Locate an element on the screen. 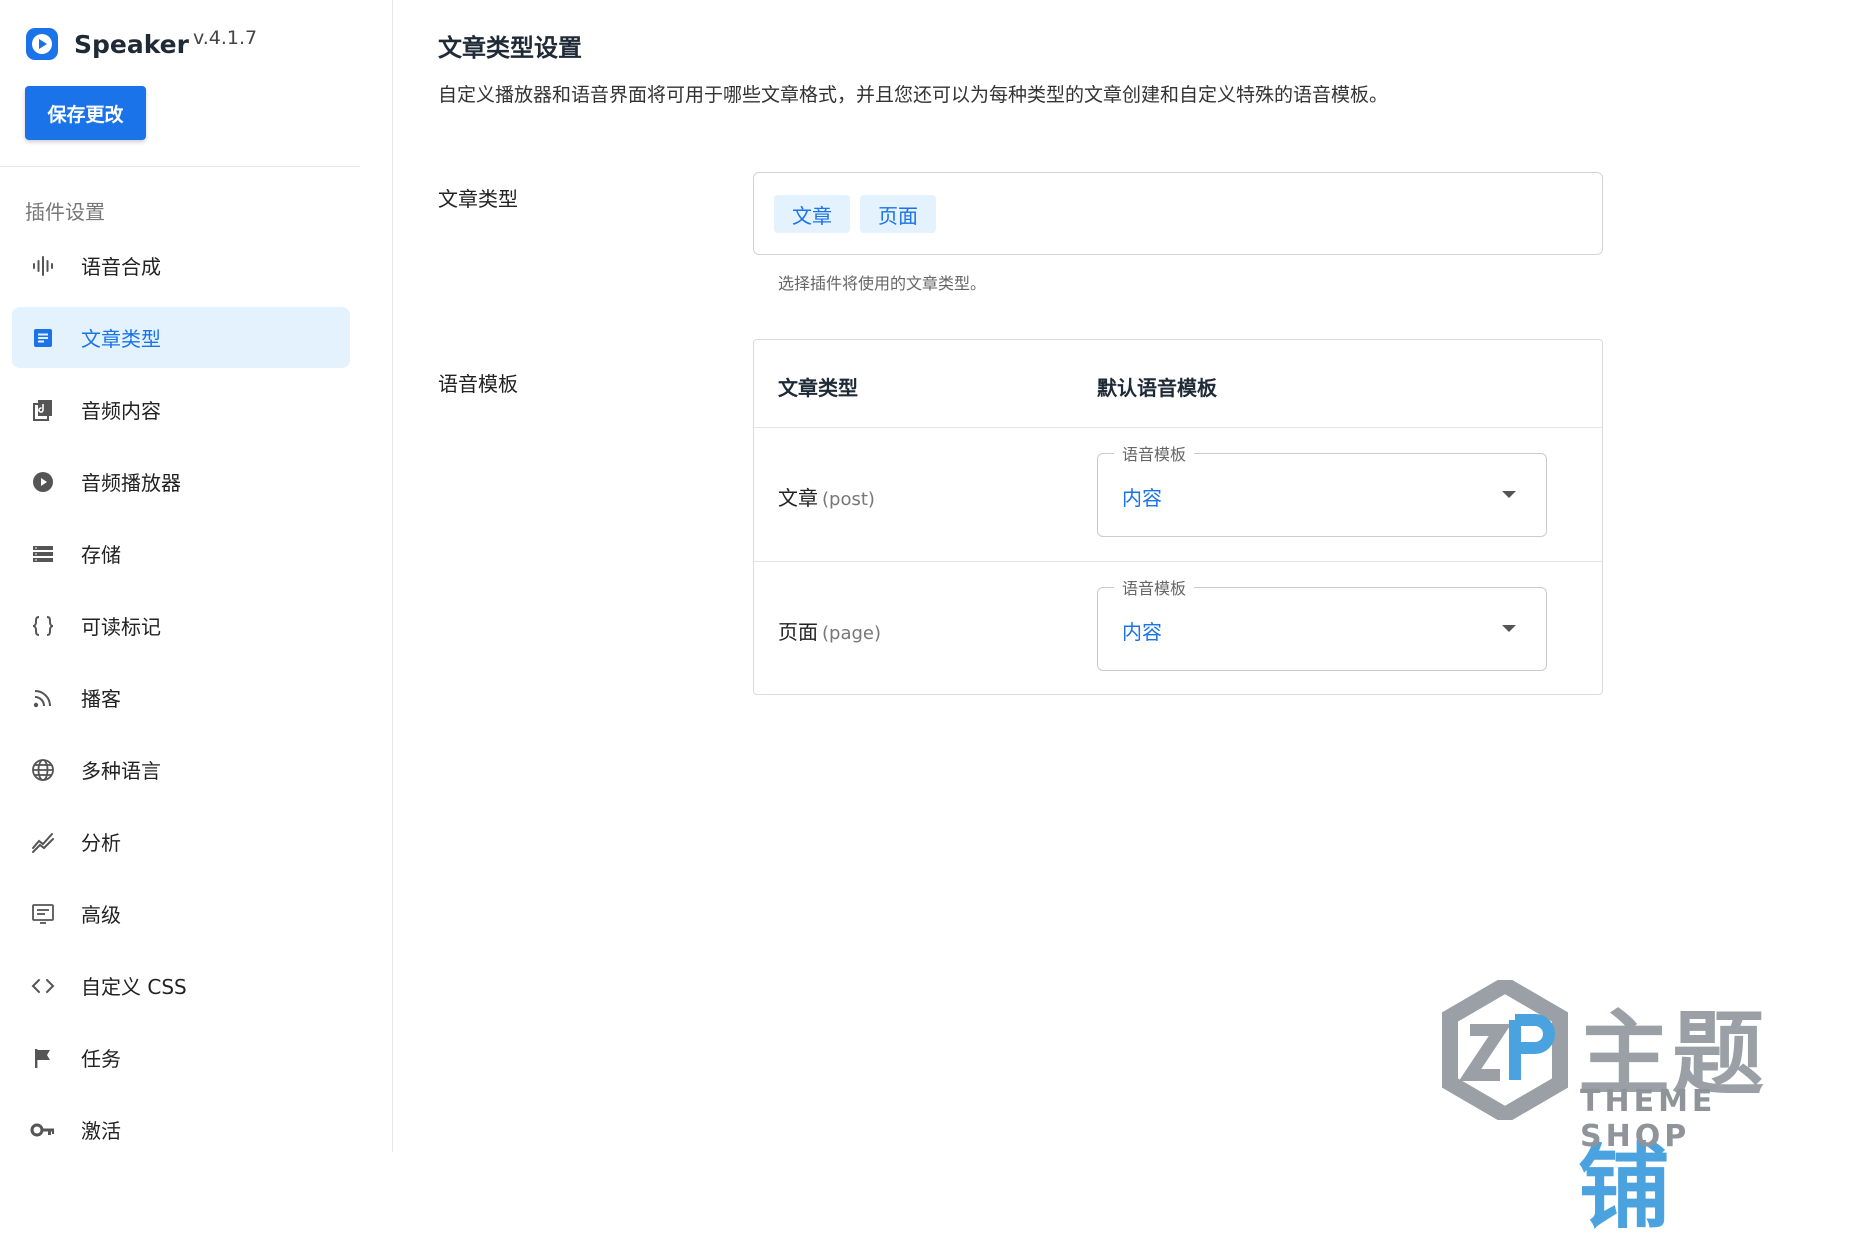  sidebar-item-speech-synthesis: 语音合成 is located at coordinates (181, 265).